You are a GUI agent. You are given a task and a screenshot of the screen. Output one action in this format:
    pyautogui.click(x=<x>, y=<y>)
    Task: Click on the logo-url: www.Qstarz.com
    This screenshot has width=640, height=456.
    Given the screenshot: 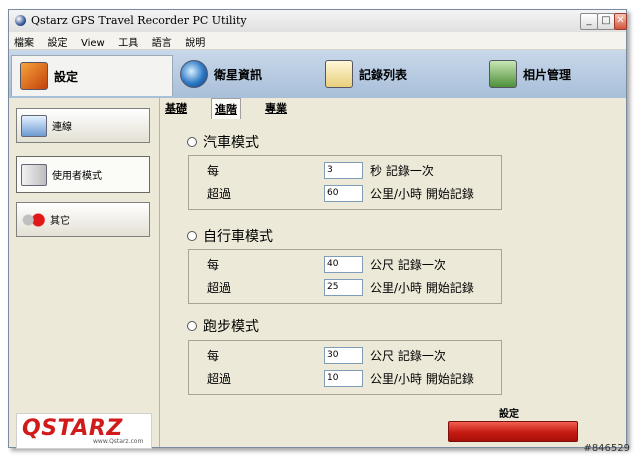 What is the action you would take?
    pyautogui.click(x=118, y=441)
    